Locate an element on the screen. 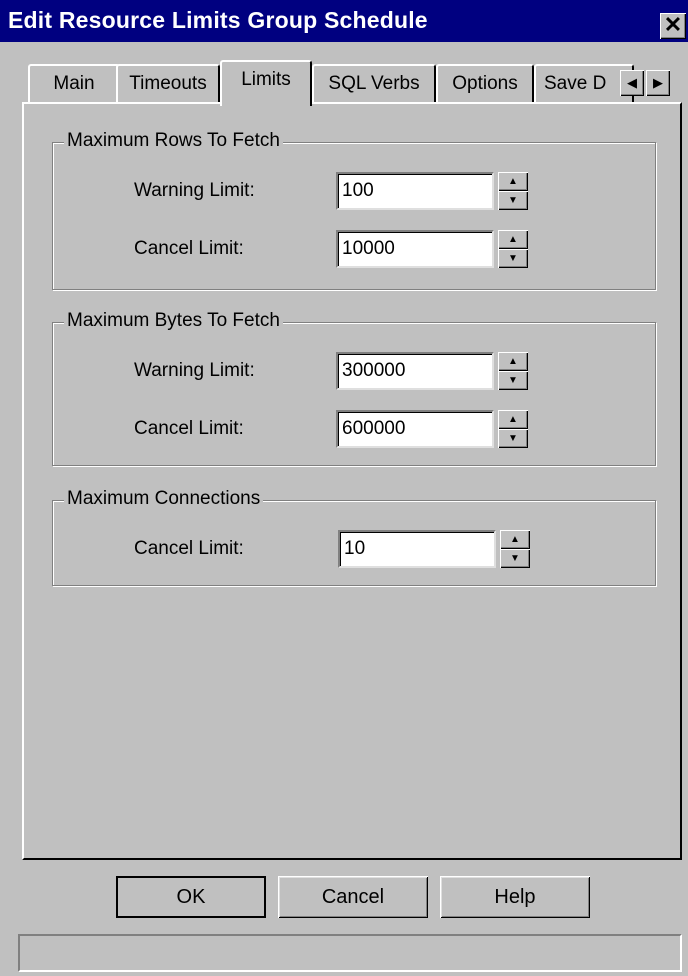  rows-warning-down-button: ▼ is located at coordinates (513, 200).